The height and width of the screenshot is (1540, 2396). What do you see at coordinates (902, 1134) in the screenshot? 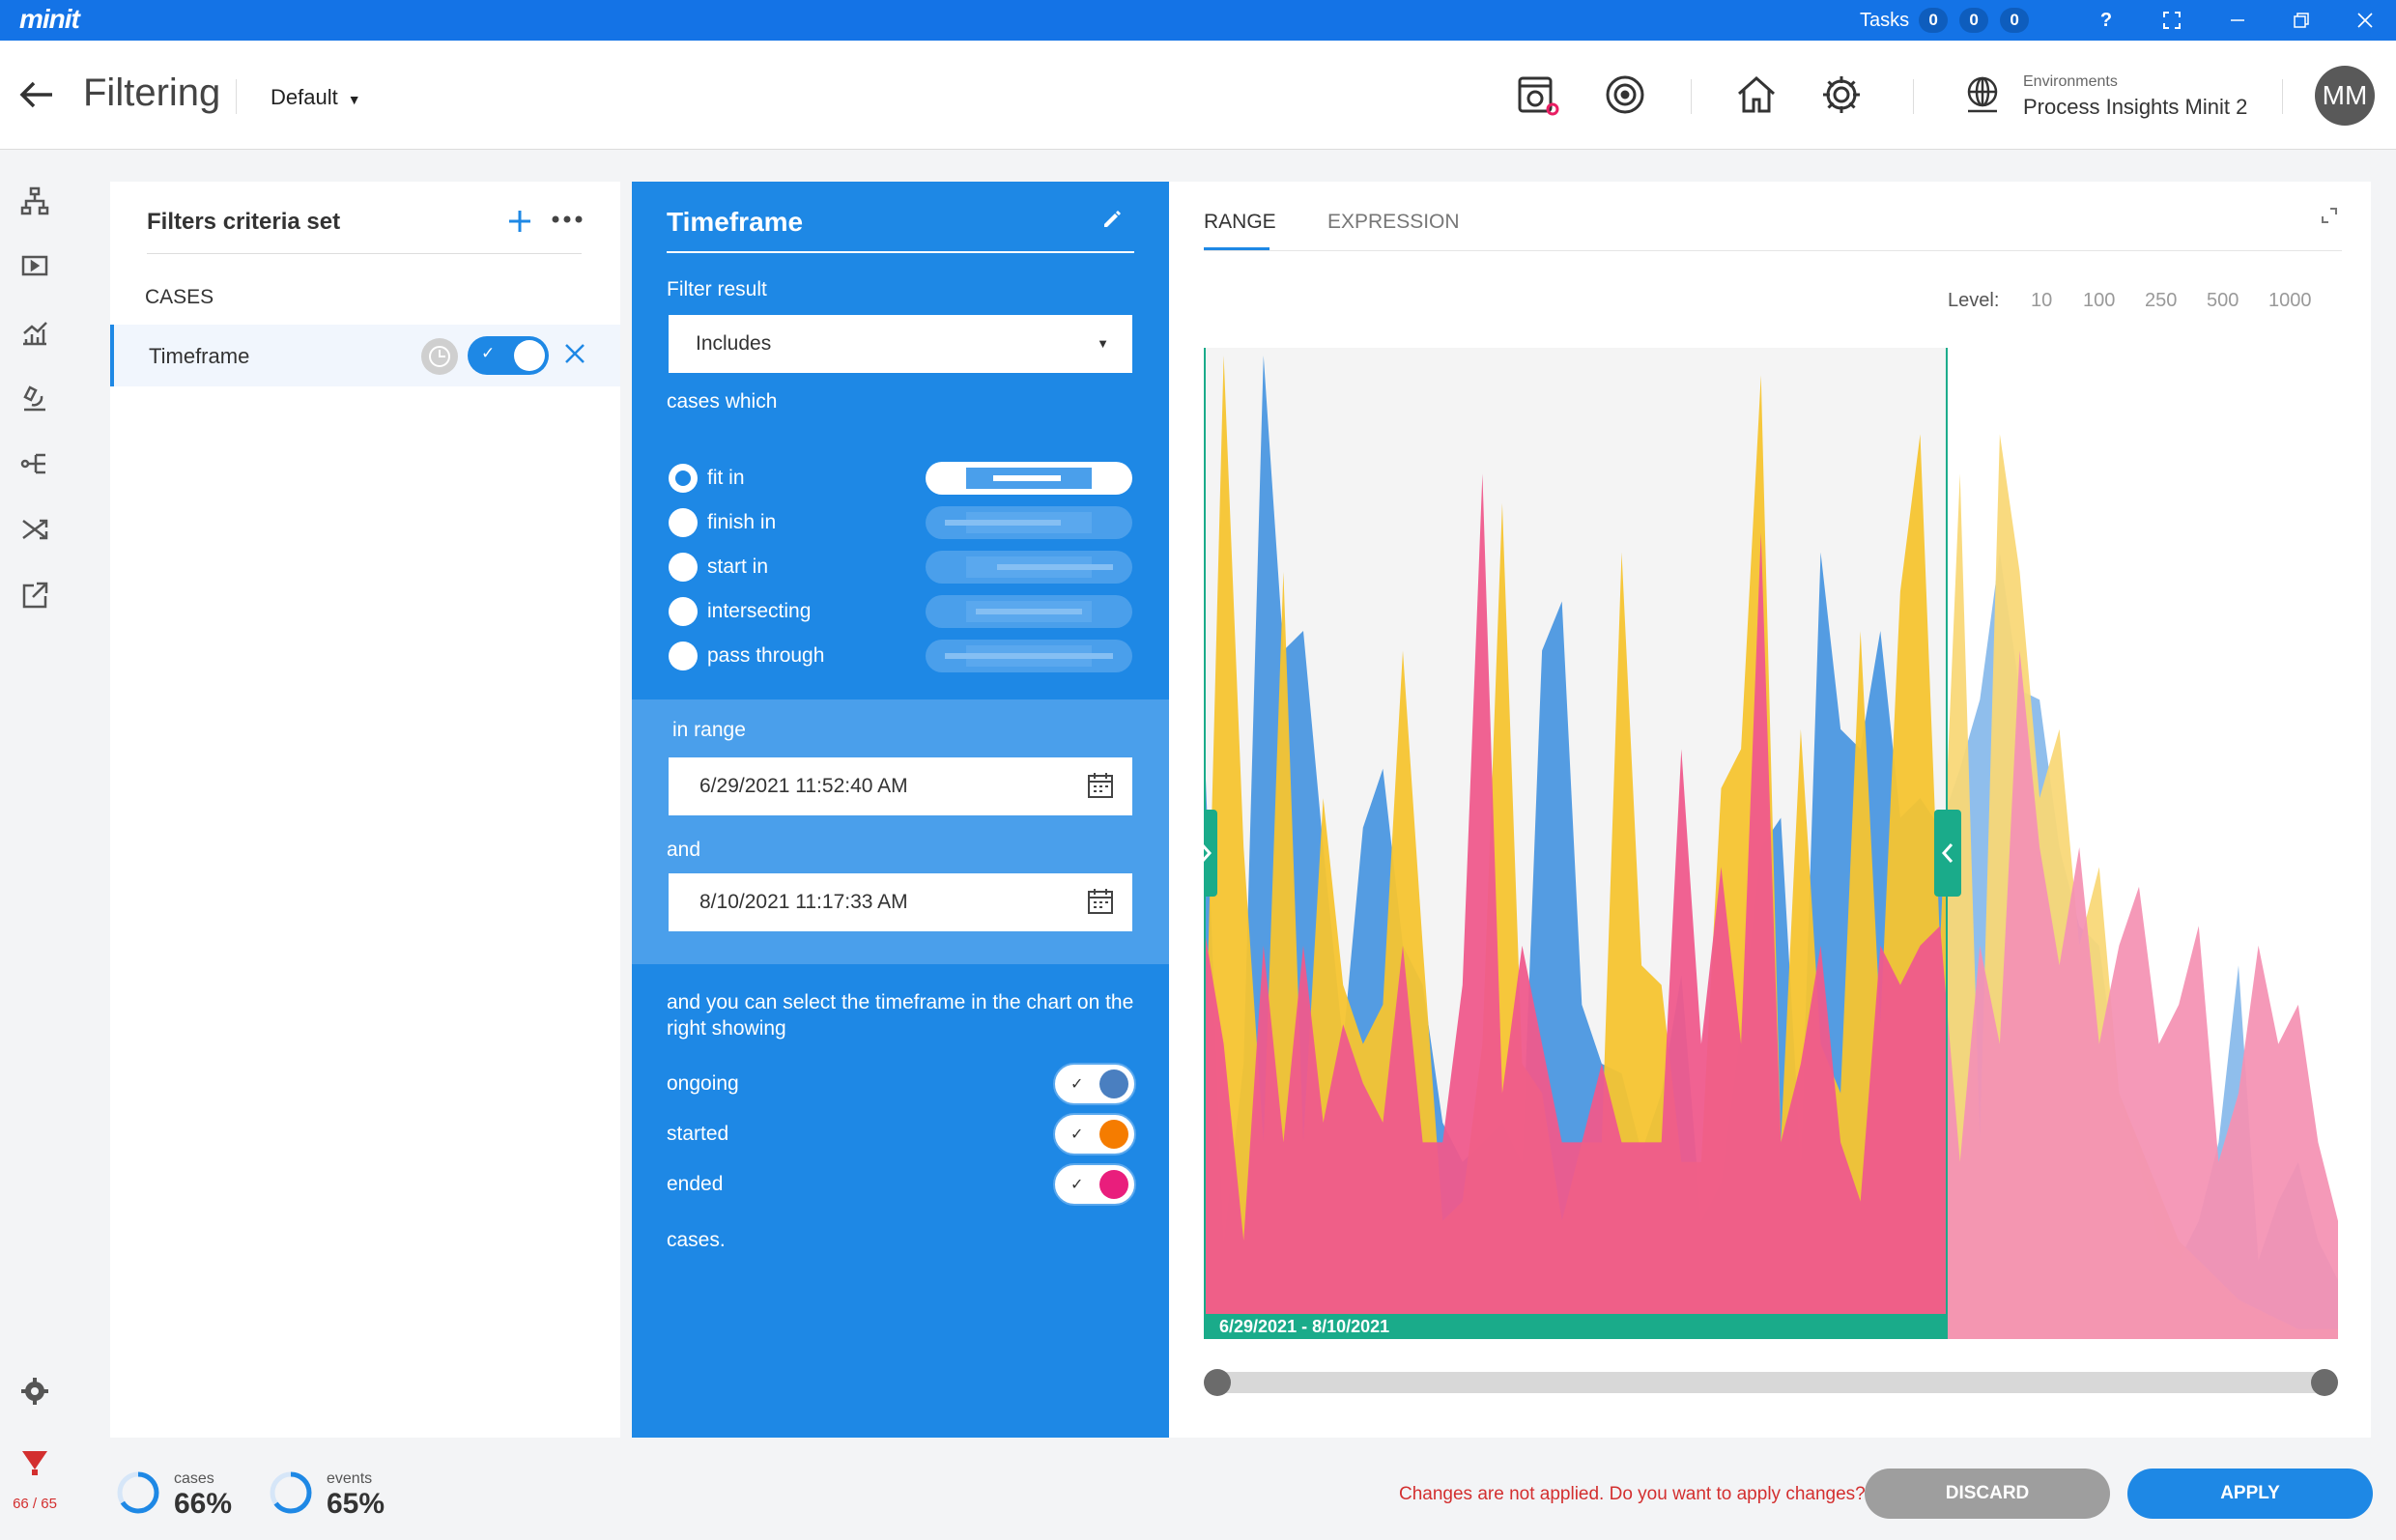
I see `toggle-row-started: started ✓` at bounding box center [902, 1134].